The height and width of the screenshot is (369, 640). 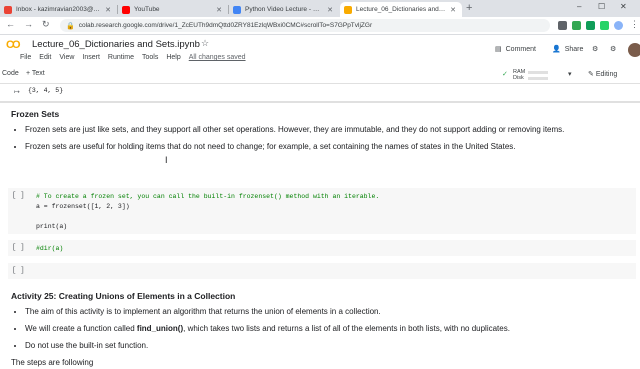 What do you see at coordinates (17, 92) in the screenshot?
I see `output-clear-icon: ↦` at bounding box center [17, 92].